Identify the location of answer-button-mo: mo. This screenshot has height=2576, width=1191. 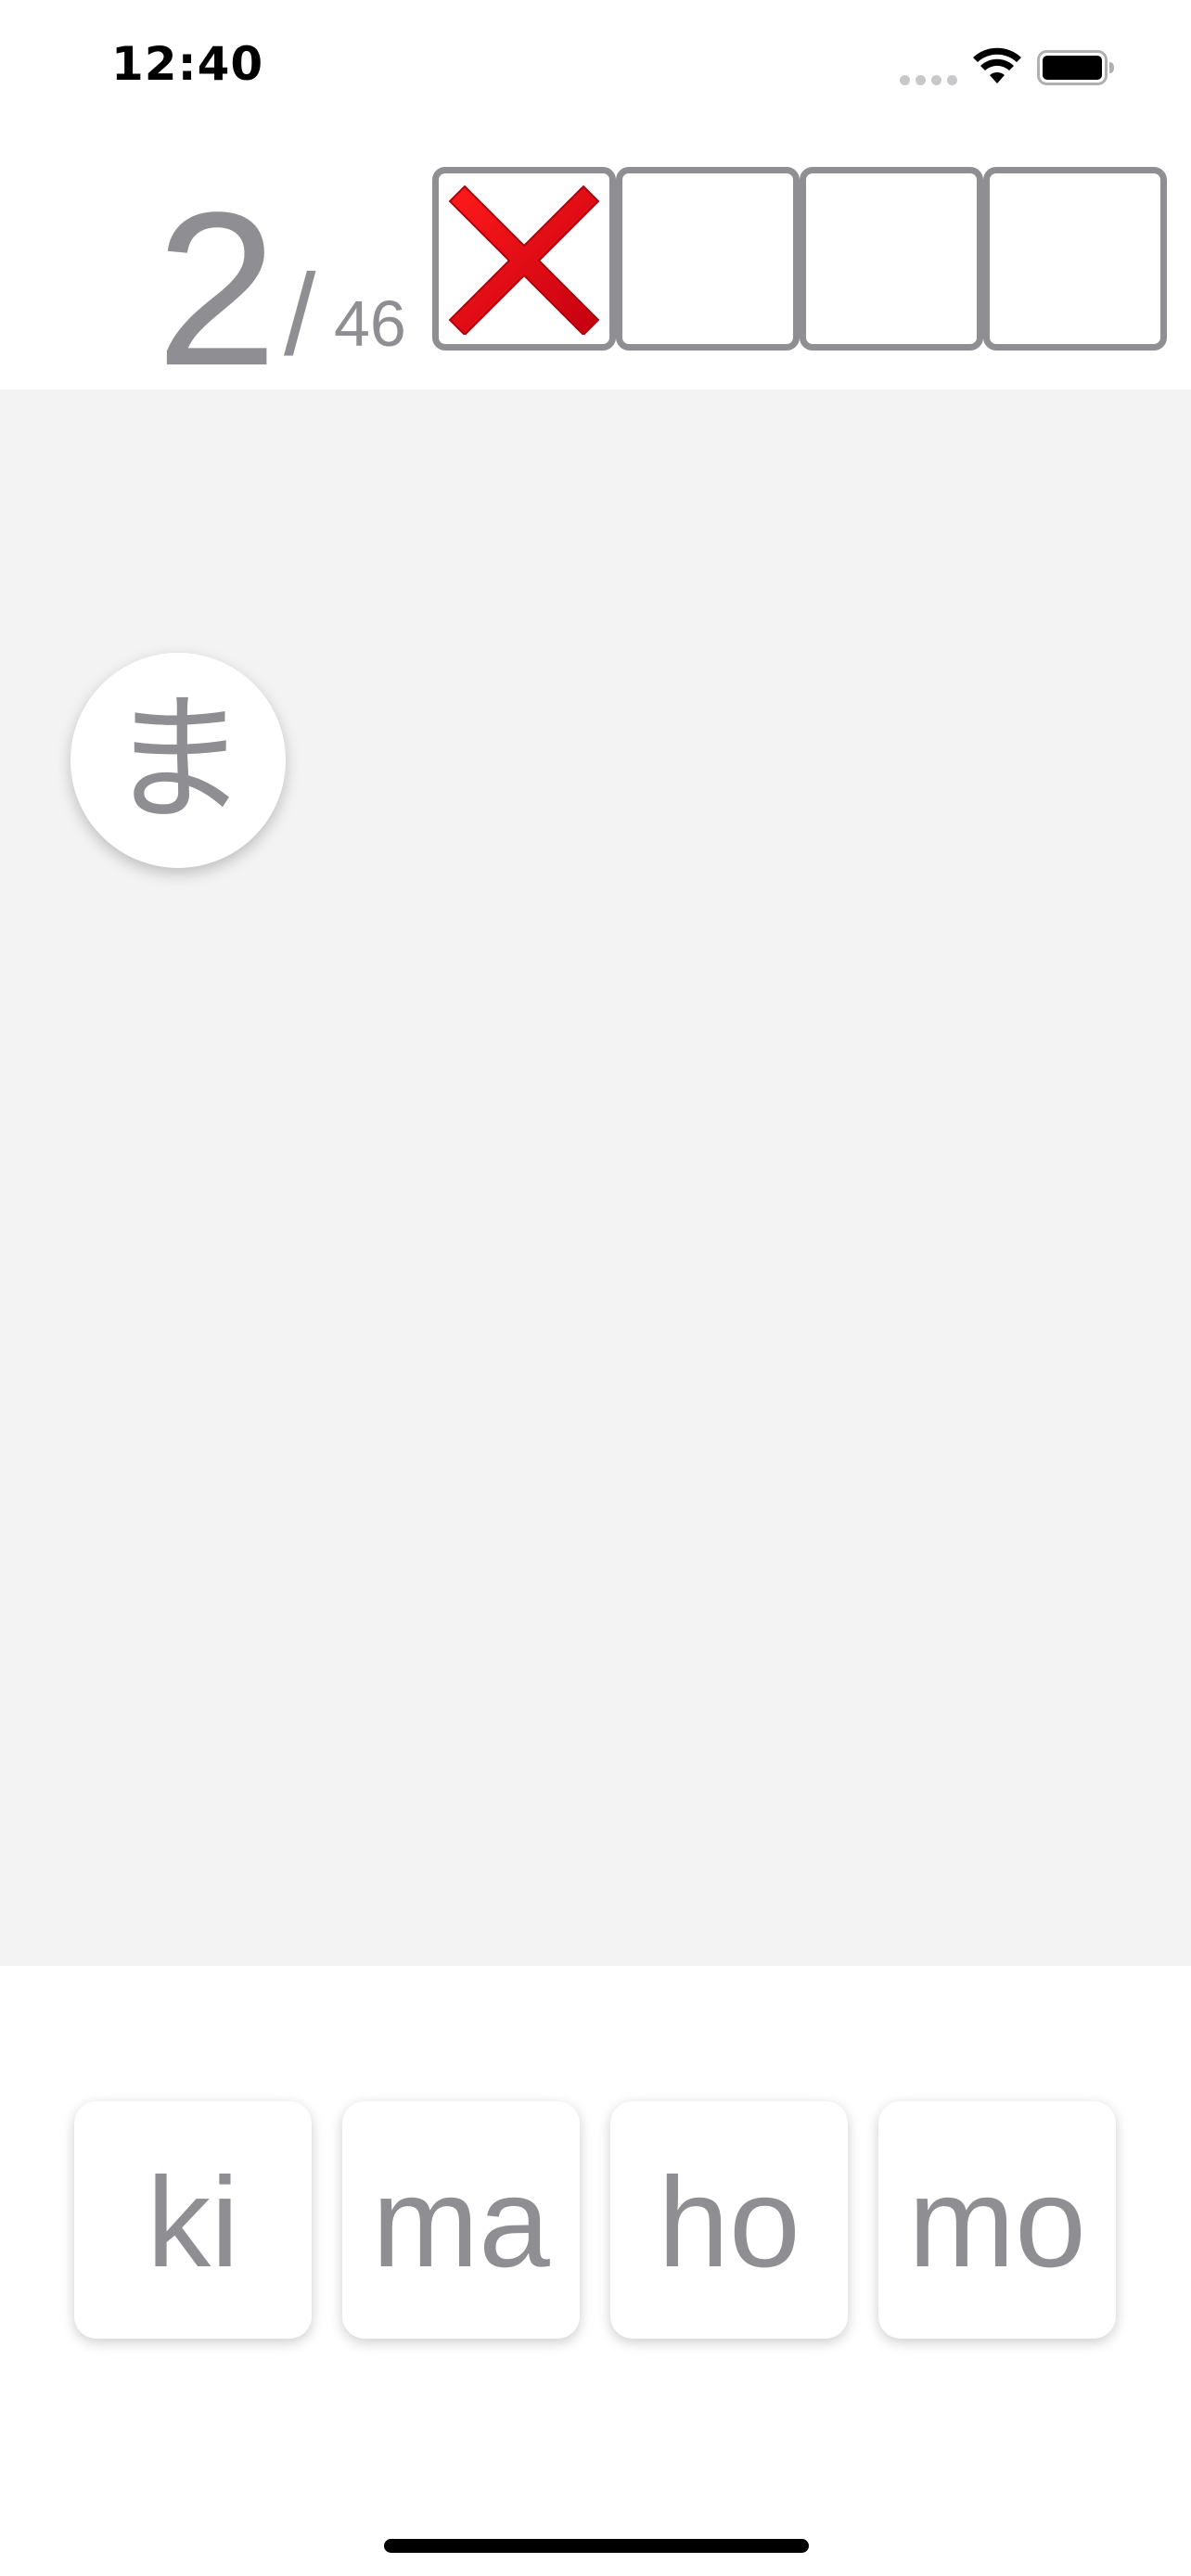
(997, 2220).